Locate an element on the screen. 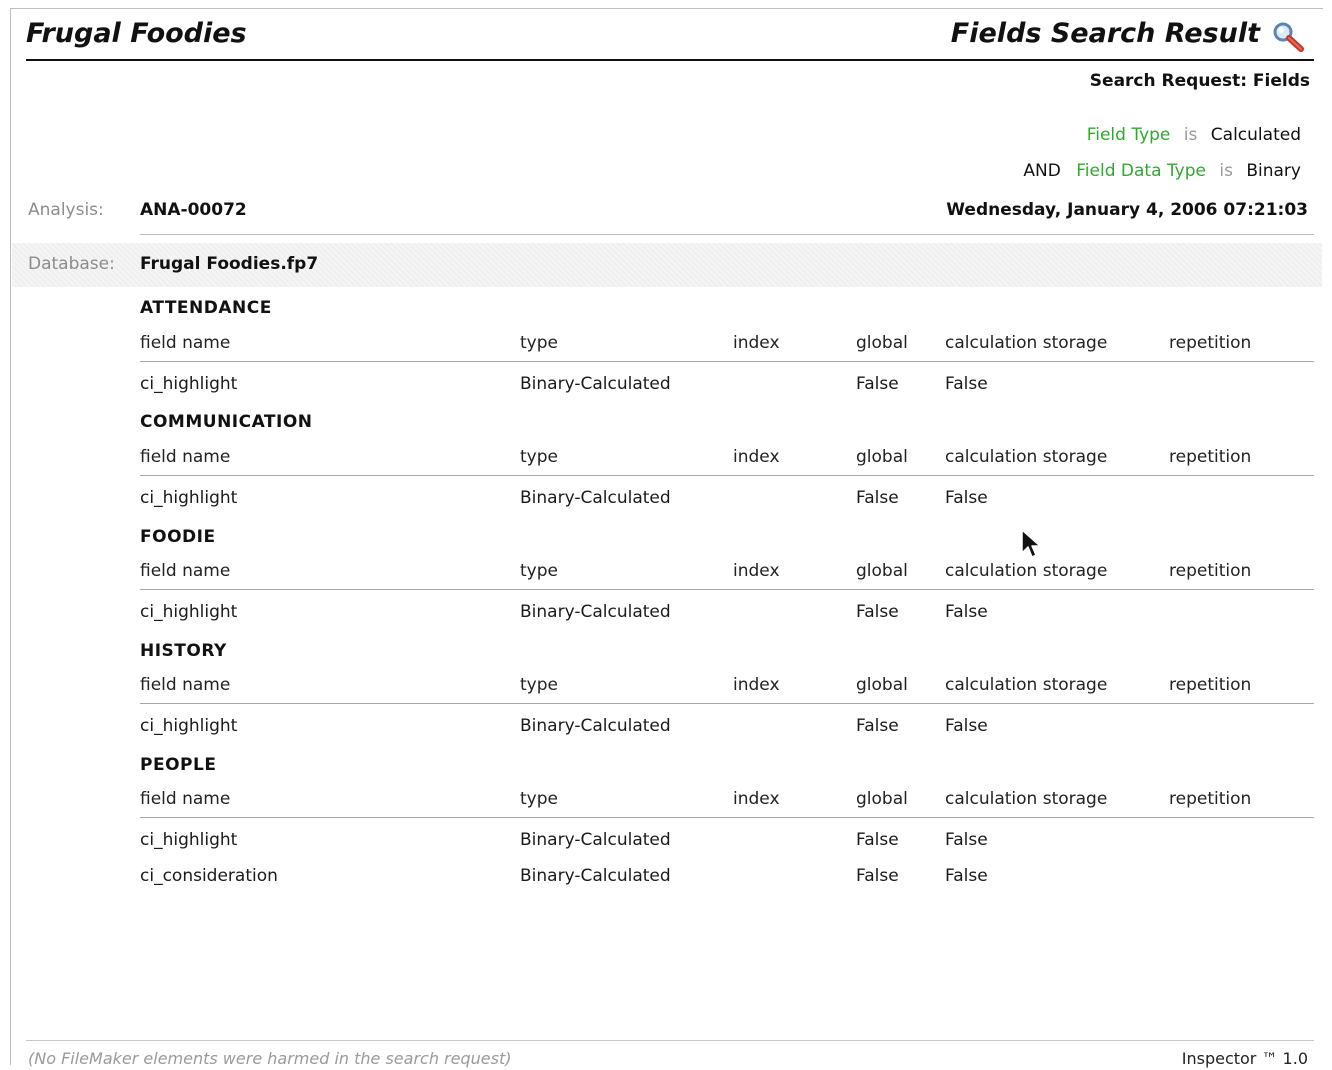 This screenshot has height=1070, width=1332. table-name: FOODIE is located at coordinates (178, 537).